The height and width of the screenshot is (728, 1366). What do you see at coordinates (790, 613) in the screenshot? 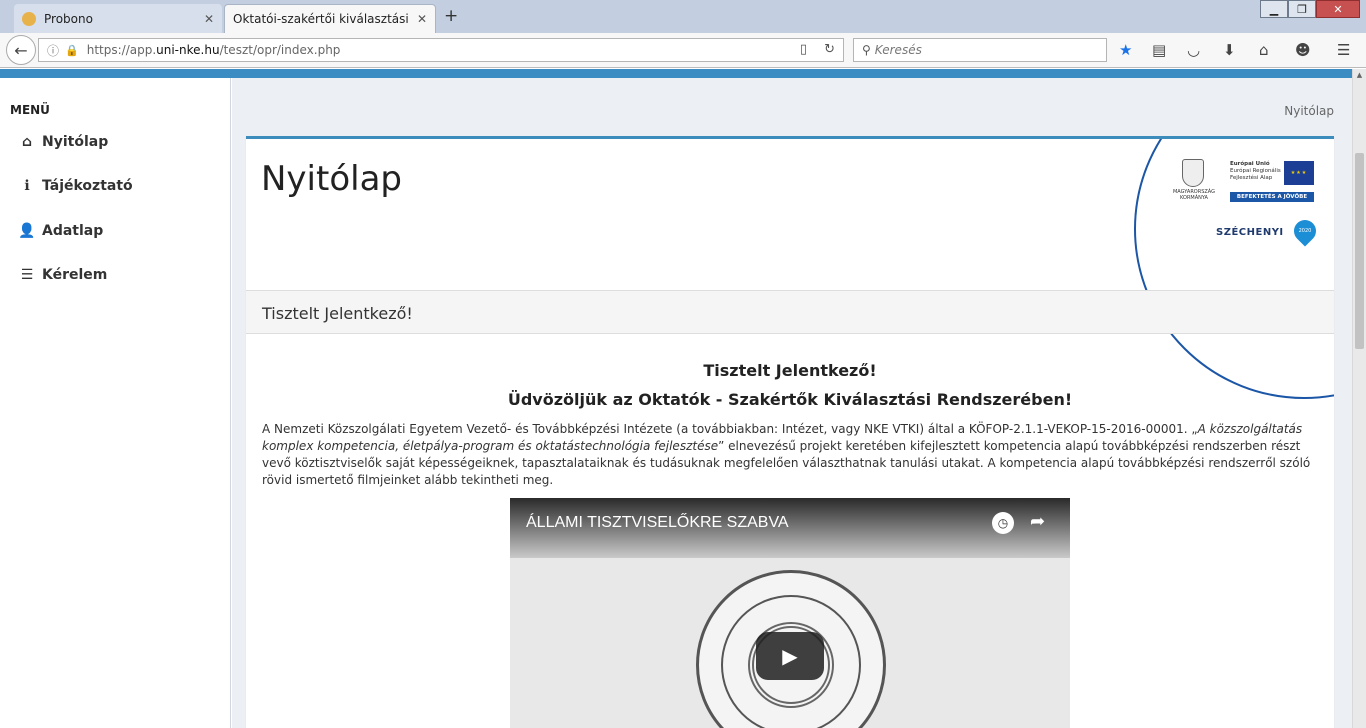
I see `video-player: ÁLLAMI TISZTVISELŐKRE SZABVA ◷ ➦ ▶` at bounding box center [790, 613].